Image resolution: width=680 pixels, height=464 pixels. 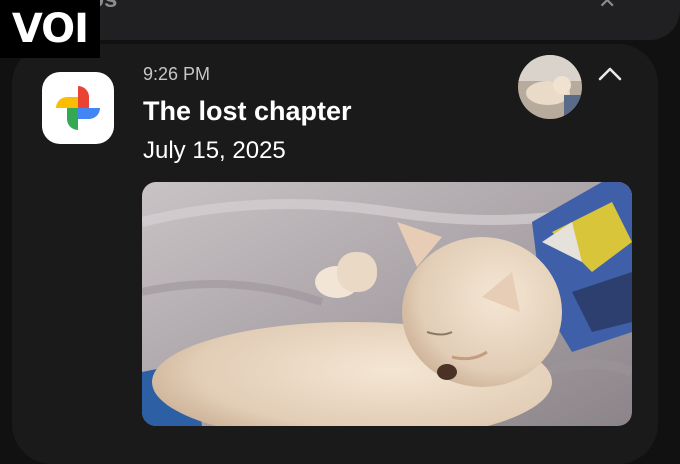 I want to click on cat-thumbnail, so click(x=550, y=87).